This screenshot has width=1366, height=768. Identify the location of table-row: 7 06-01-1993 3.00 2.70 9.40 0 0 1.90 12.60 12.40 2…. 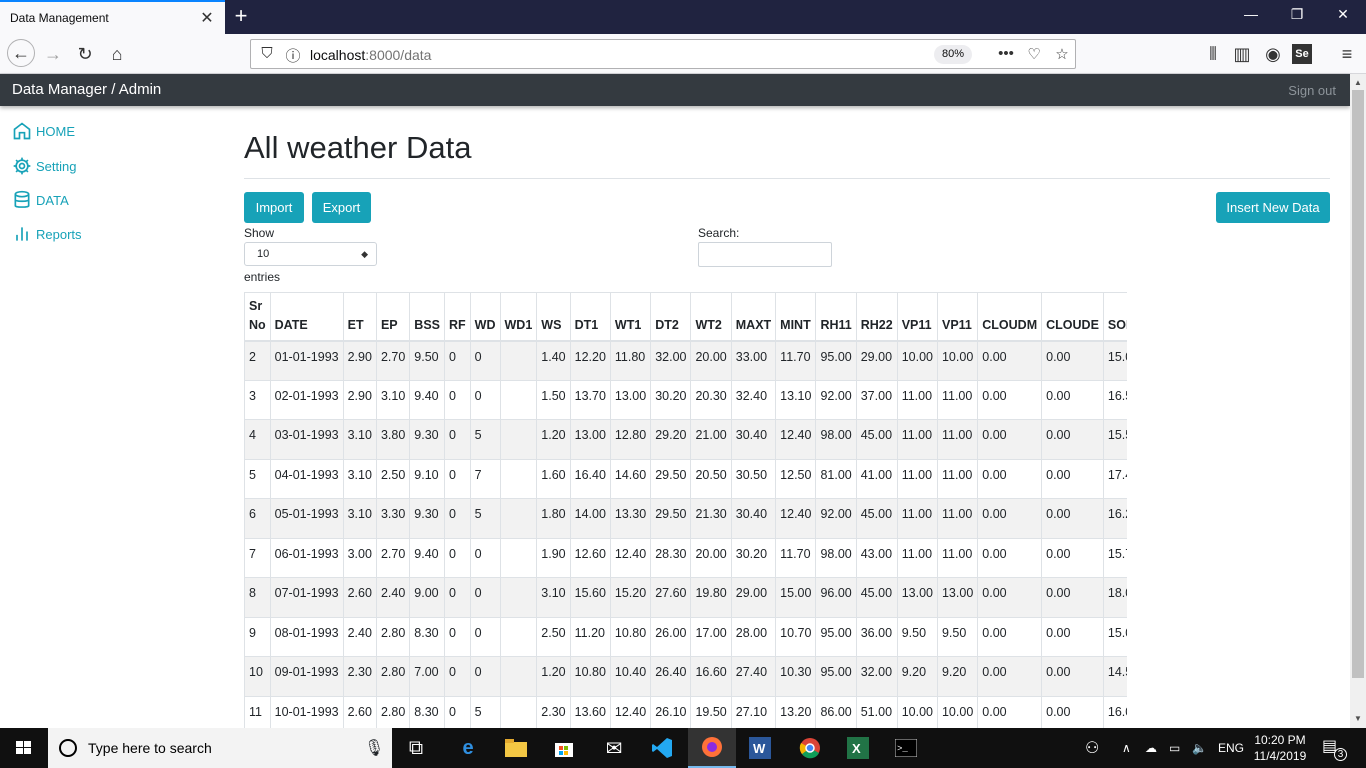
(685, 557).